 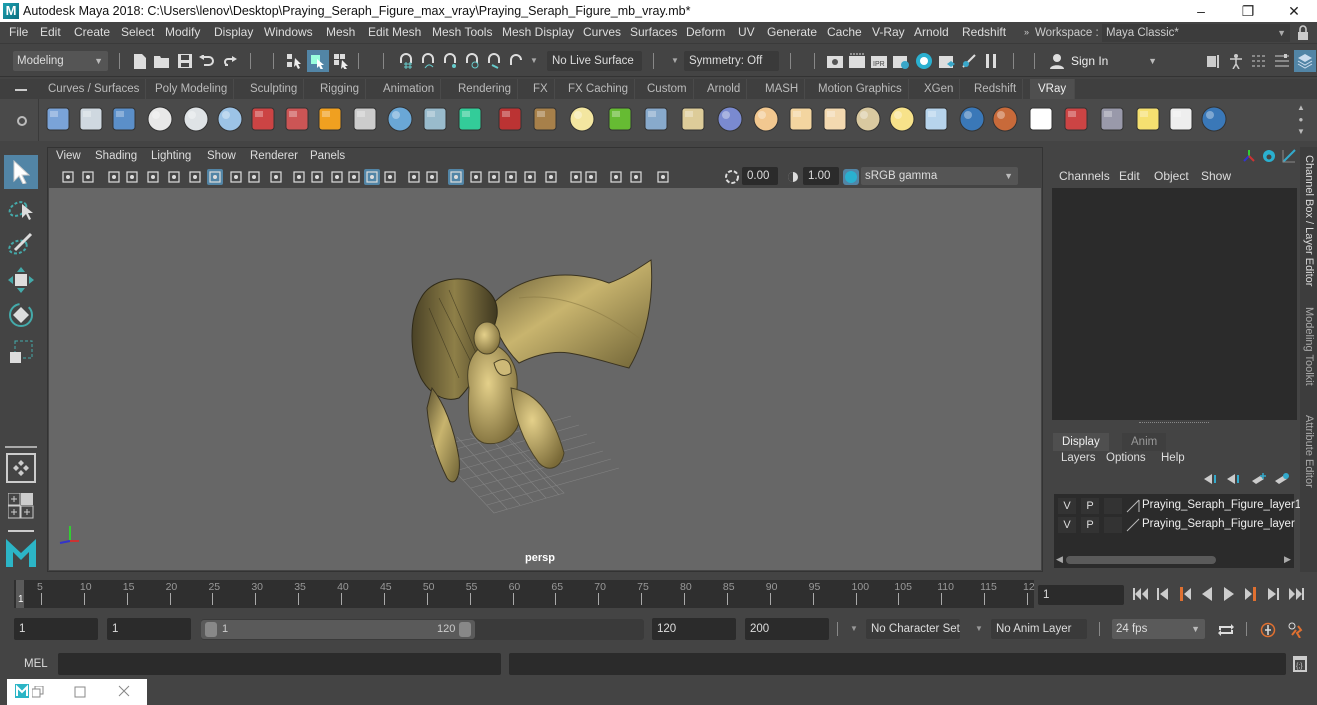 I want to click on lasso-tool-icon, so click(x=21, y=208).